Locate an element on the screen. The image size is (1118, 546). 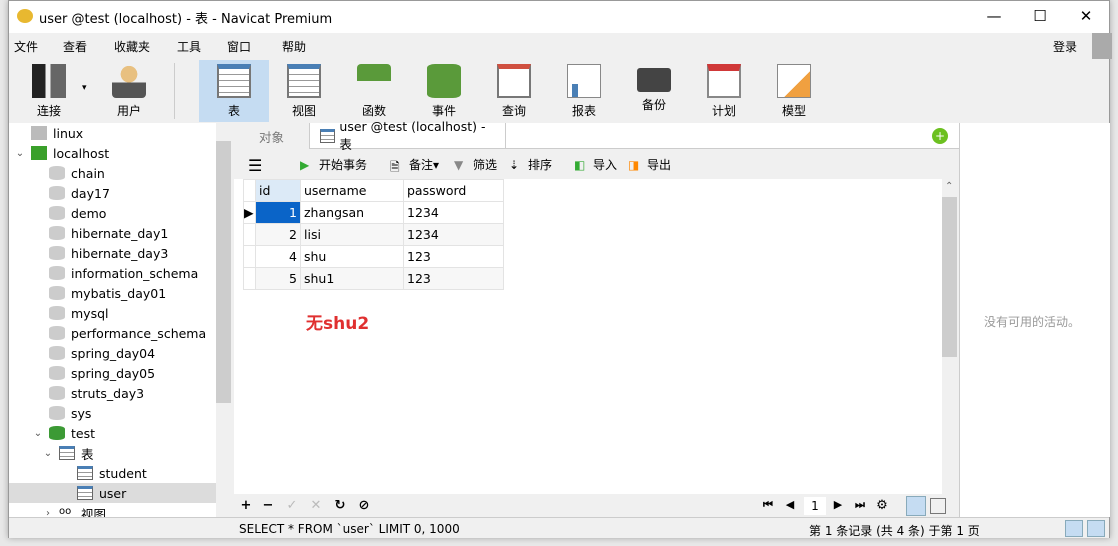
tree-item-spring_day05: spring_day05 is located at coordinates (112, 373).